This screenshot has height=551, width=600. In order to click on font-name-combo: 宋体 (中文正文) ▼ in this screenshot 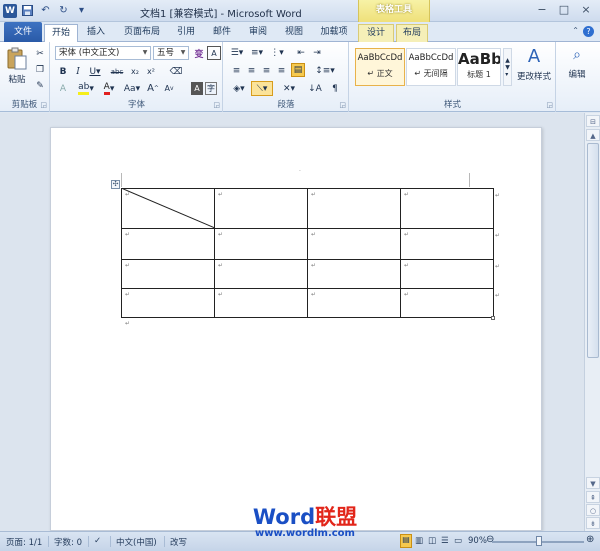, I will do `click(103, 53)`.